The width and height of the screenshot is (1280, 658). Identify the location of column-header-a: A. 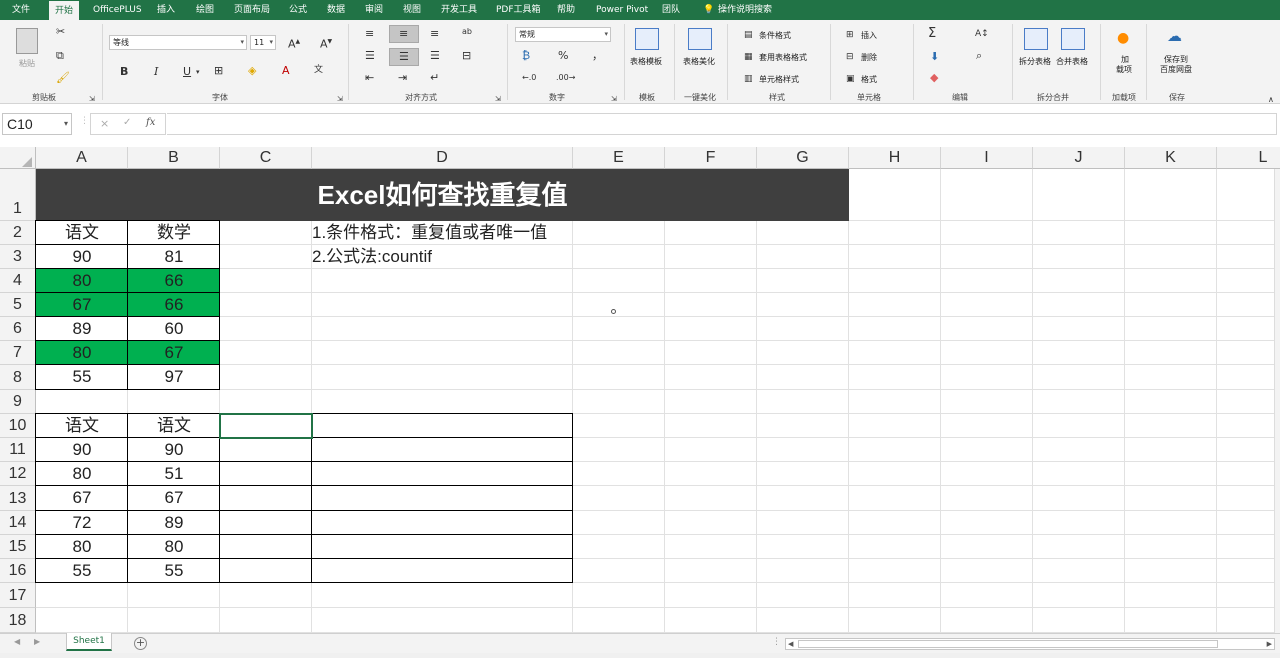
(82, 158).